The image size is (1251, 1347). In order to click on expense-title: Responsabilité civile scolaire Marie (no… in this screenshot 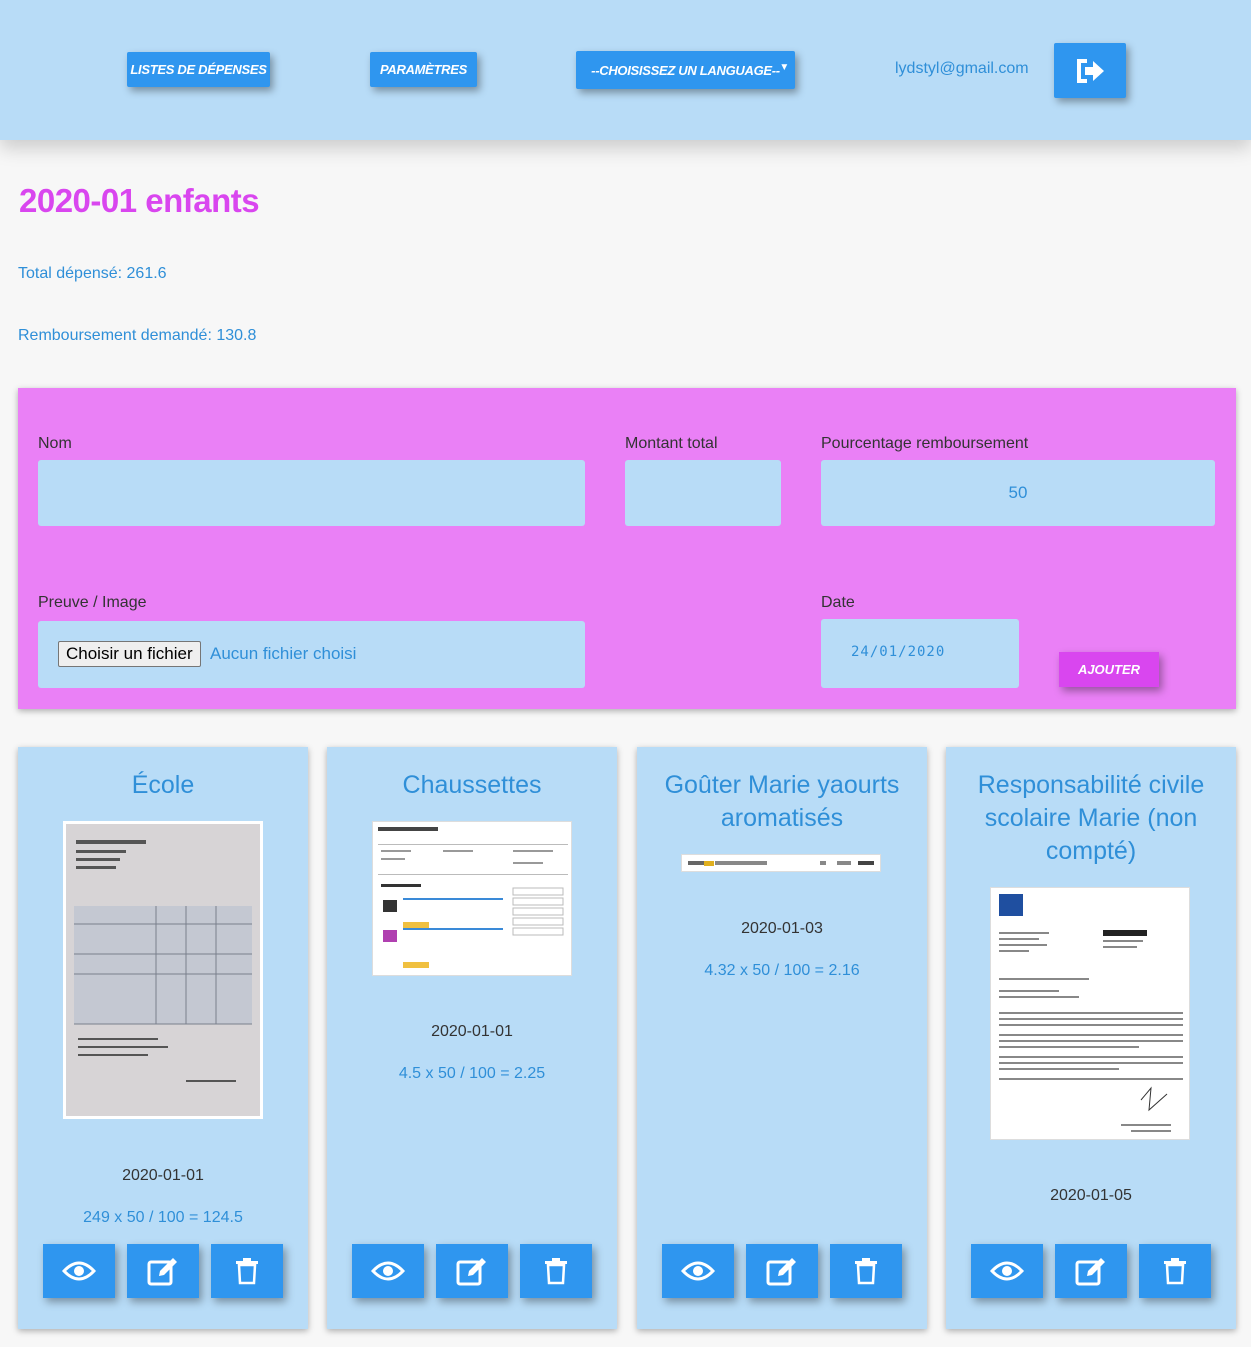, I will do `click(1091, 818)`.